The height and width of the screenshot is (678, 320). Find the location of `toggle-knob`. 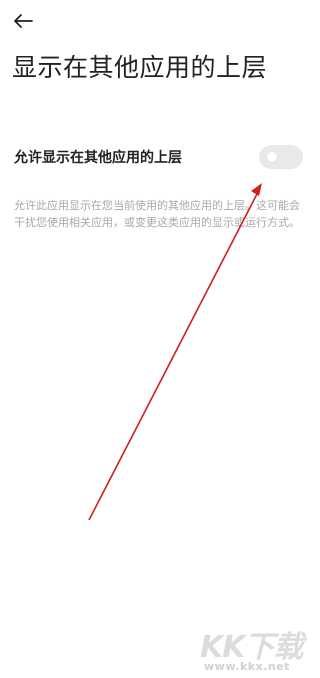

toggle-knob is located at coordinates (272, 157).